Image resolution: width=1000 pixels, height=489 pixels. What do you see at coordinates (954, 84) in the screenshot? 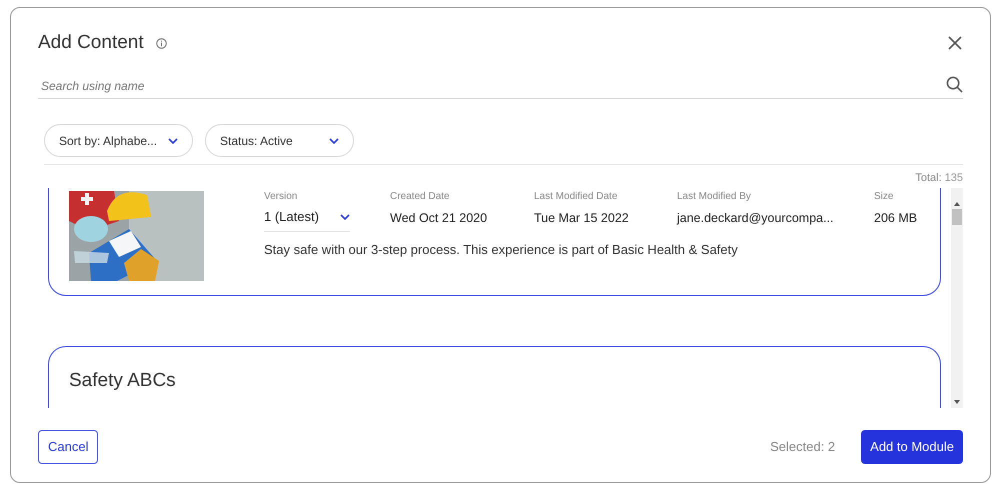
I see `search-icon` at bounding box center [954, 84].